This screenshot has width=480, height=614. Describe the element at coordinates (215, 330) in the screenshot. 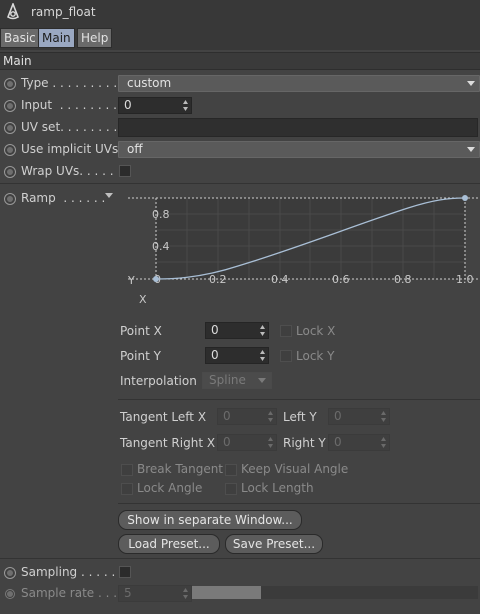

I see `point-x-value: 0` at that location.